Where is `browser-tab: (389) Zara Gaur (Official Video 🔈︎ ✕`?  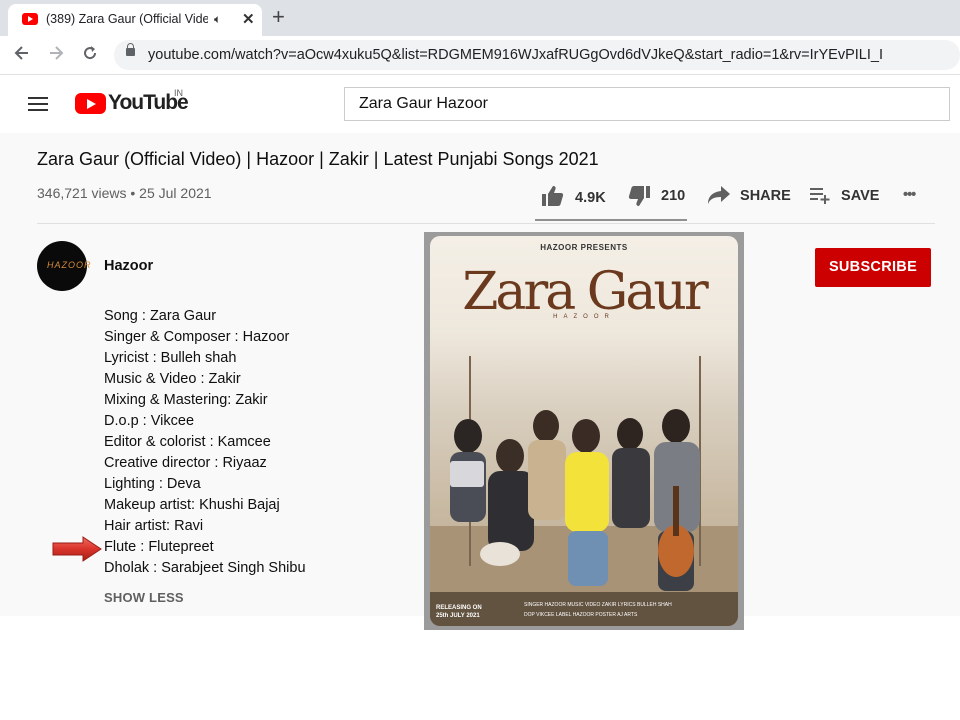
browser-tab: (389) Zara Gaur (Official Video 🔈︎ ✕ is located at coordinates (135, 20).